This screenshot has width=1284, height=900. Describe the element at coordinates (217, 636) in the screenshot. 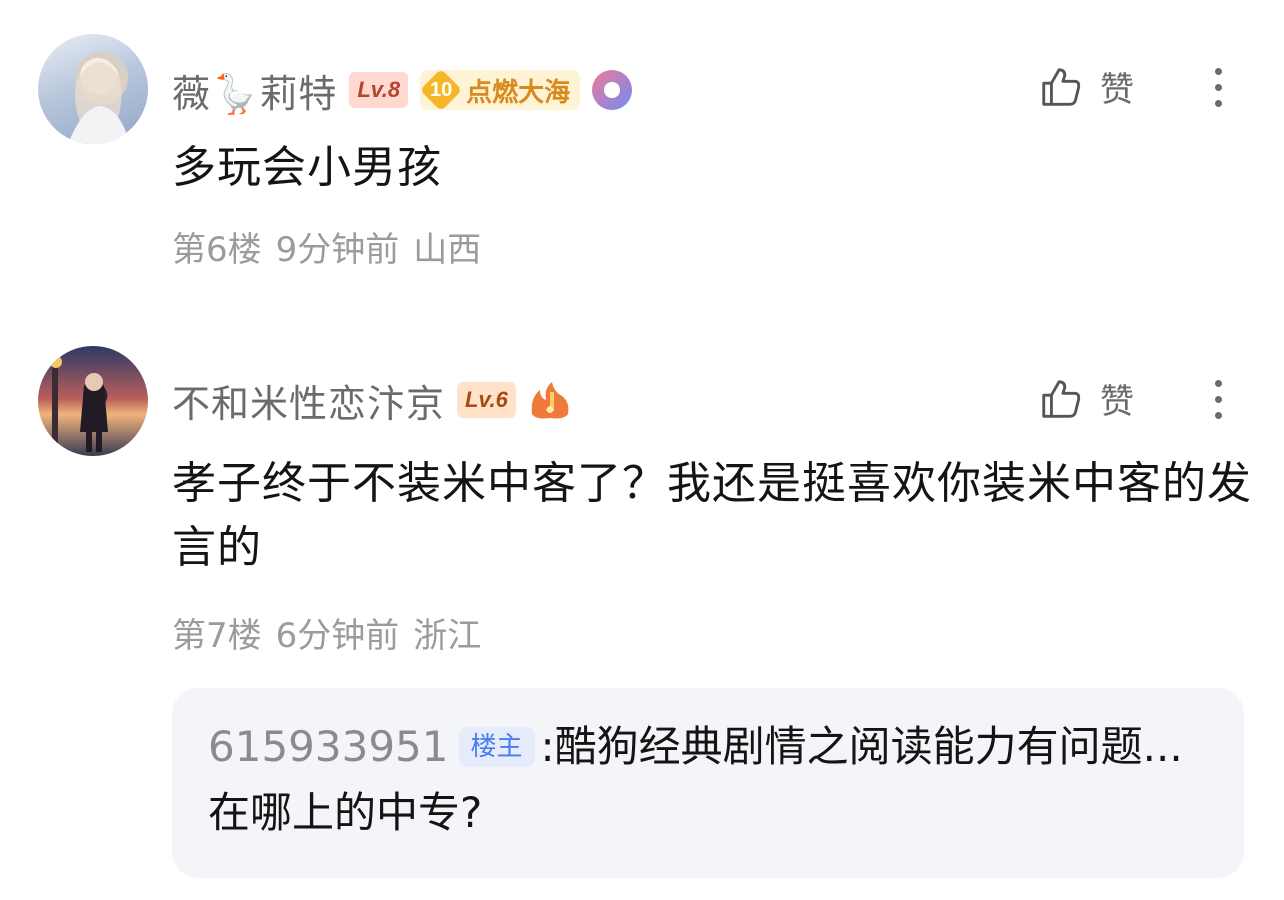

I see `floor-number: 第7楼` at that location.